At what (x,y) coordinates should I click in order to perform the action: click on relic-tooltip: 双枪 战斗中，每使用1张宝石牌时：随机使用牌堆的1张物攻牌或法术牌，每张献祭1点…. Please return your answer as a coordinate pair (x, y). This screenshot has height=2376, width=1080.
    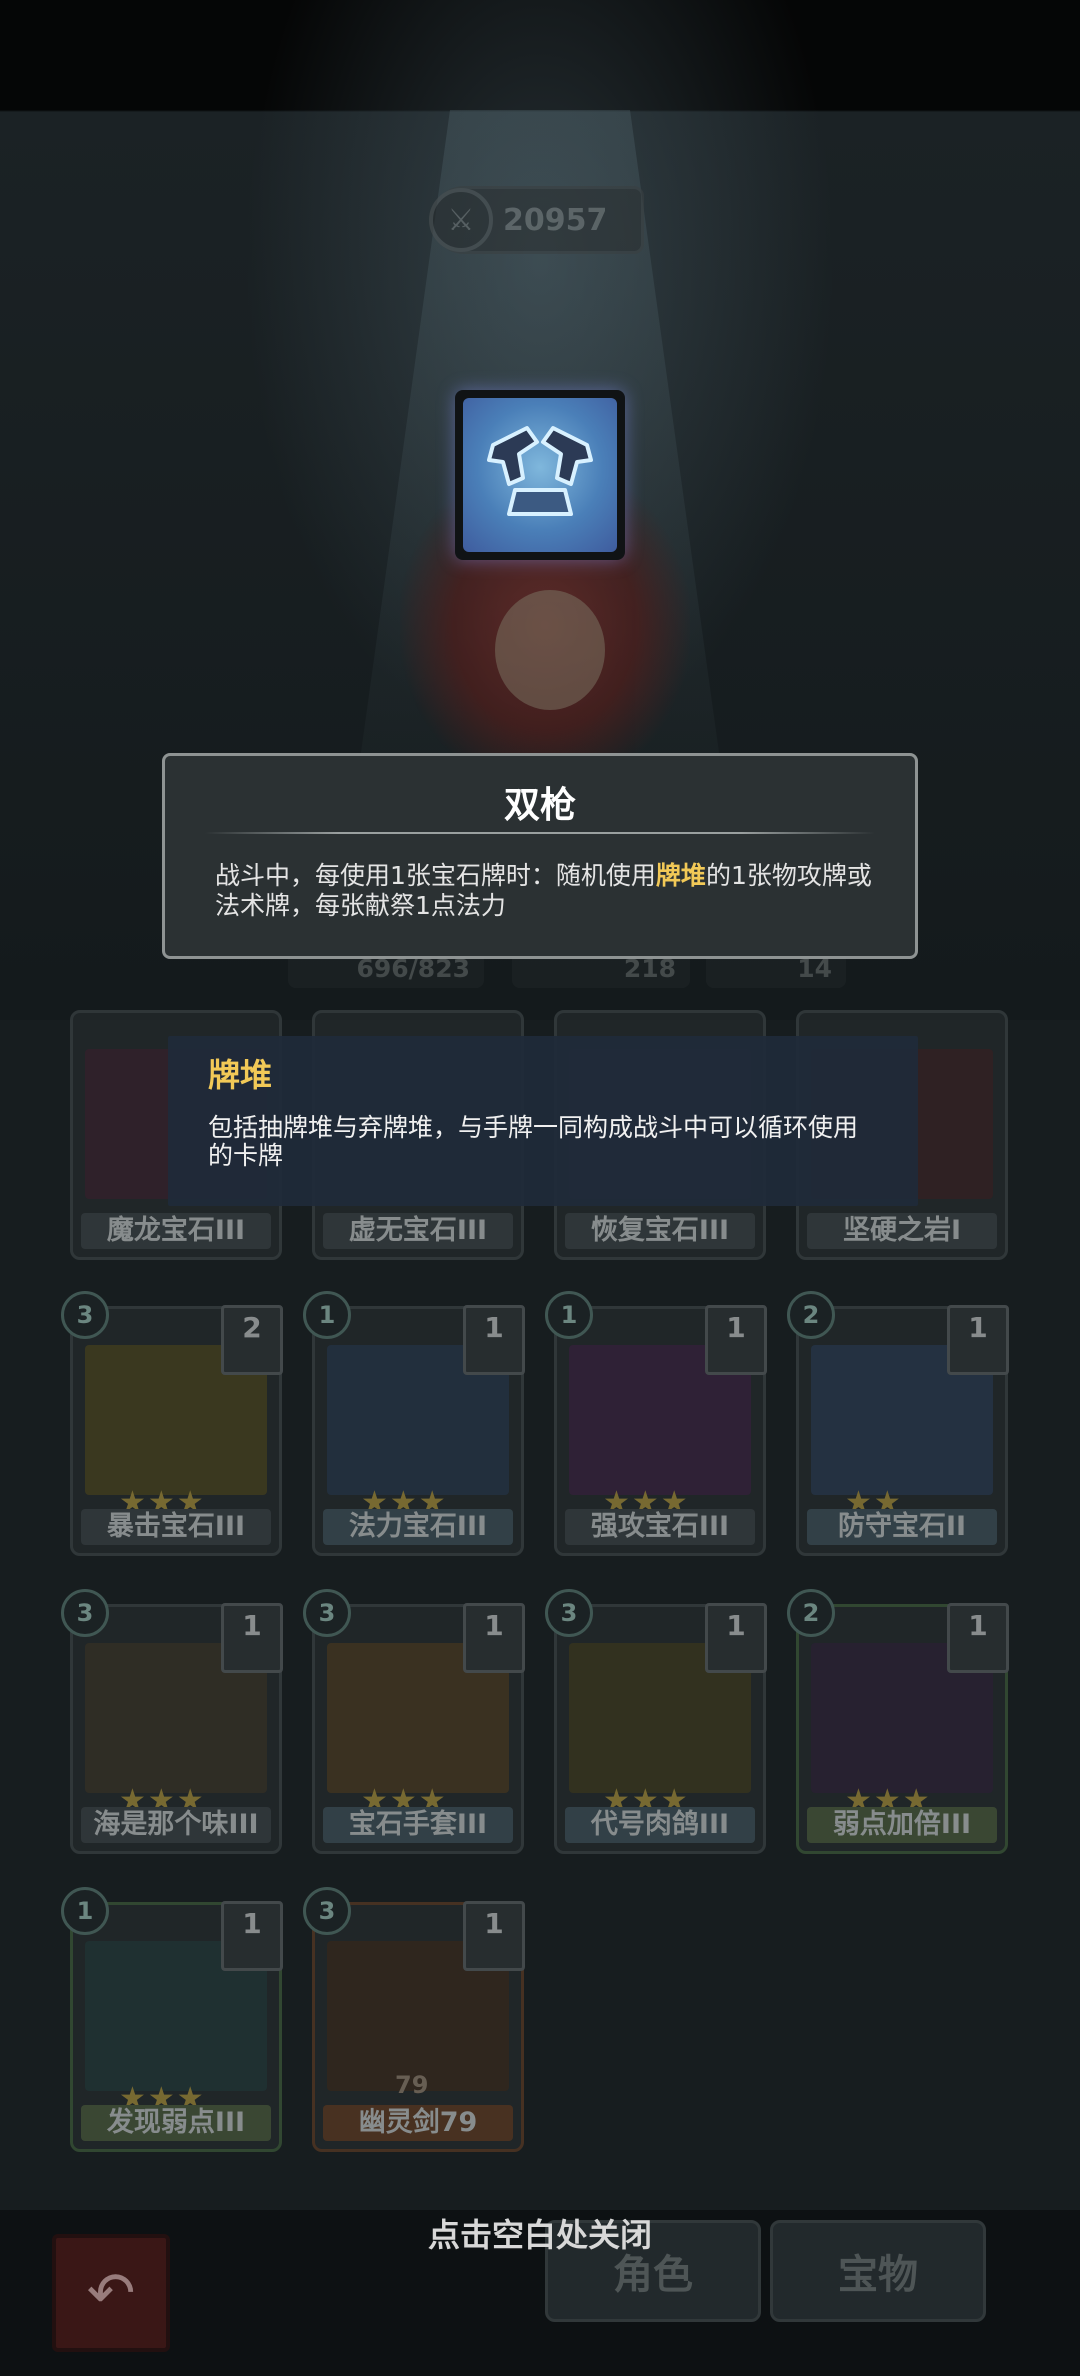
    Looking at the image, I should click on (540, 856).